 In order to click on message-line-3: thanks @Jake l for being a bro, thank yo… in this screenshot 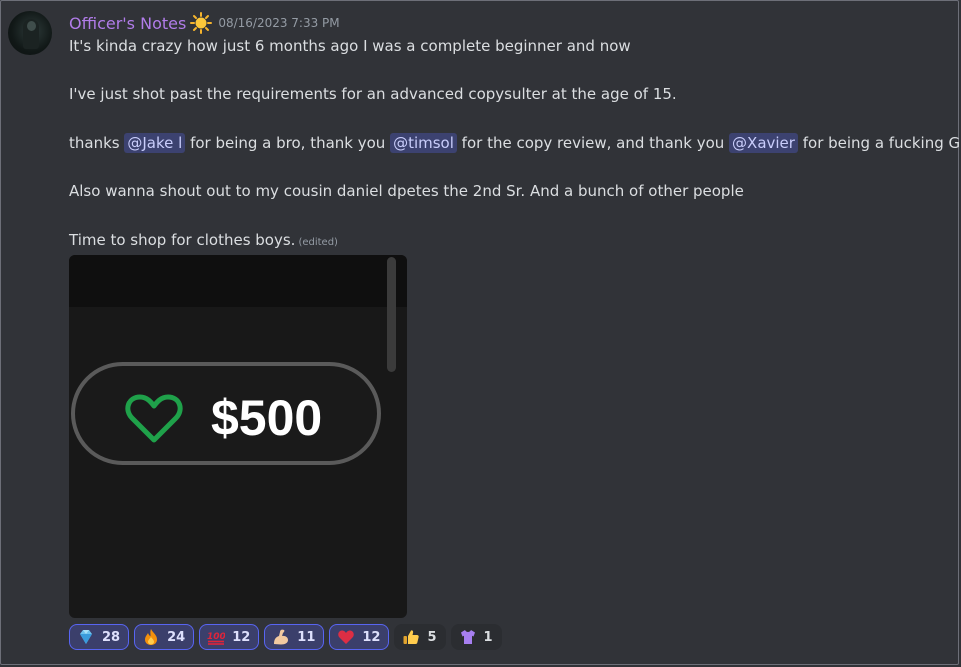, I will do `click(515, 143)`.